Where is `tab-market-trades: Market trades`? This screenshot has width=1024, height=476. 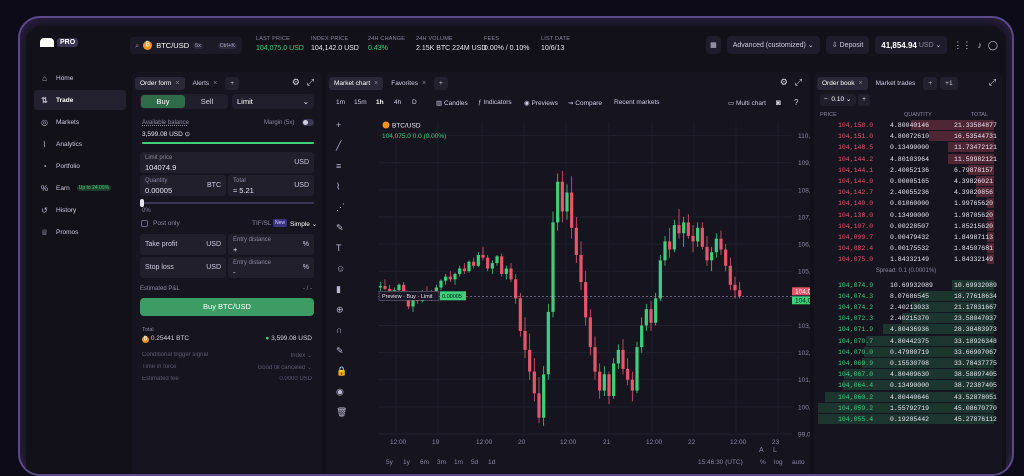 tab-market-trades: Market trades is located at coordinates (896, 83).